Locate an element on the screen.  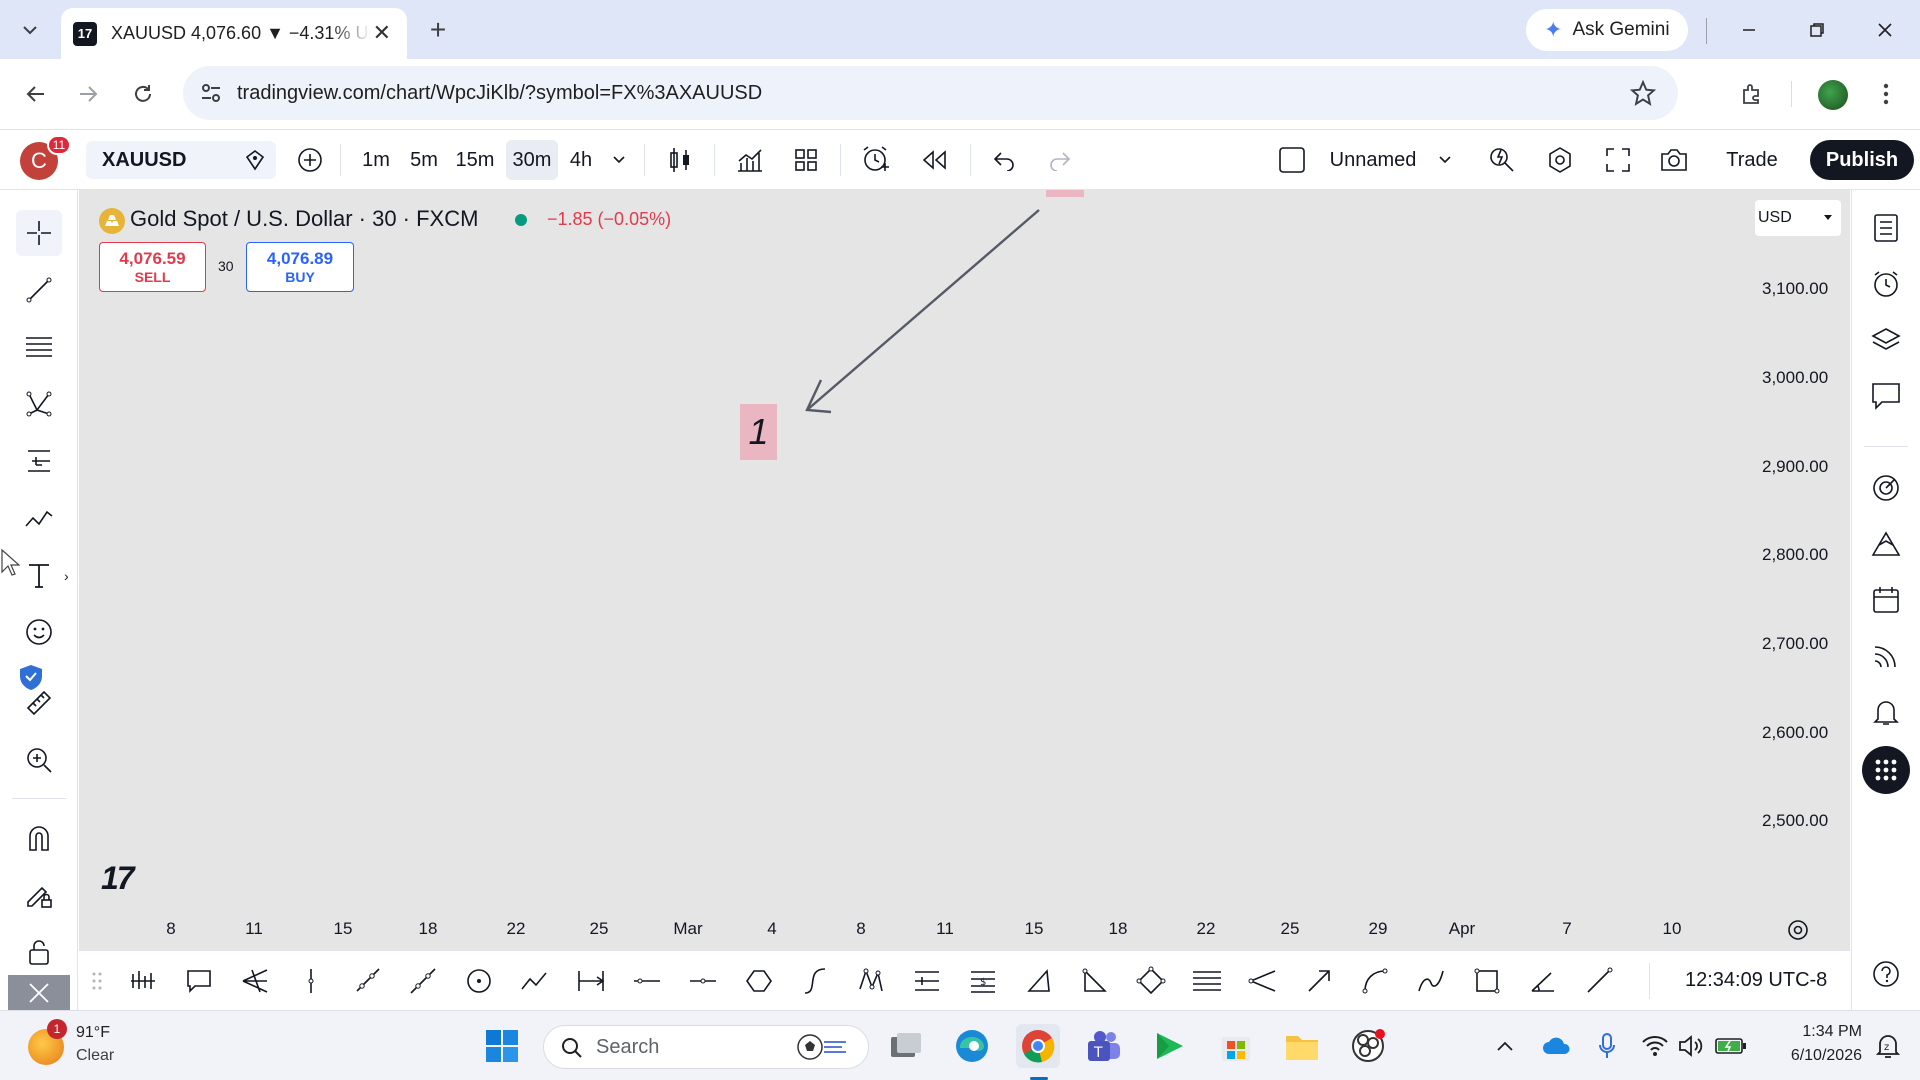
green-app-icon is located at coordinates (1170, 1046).